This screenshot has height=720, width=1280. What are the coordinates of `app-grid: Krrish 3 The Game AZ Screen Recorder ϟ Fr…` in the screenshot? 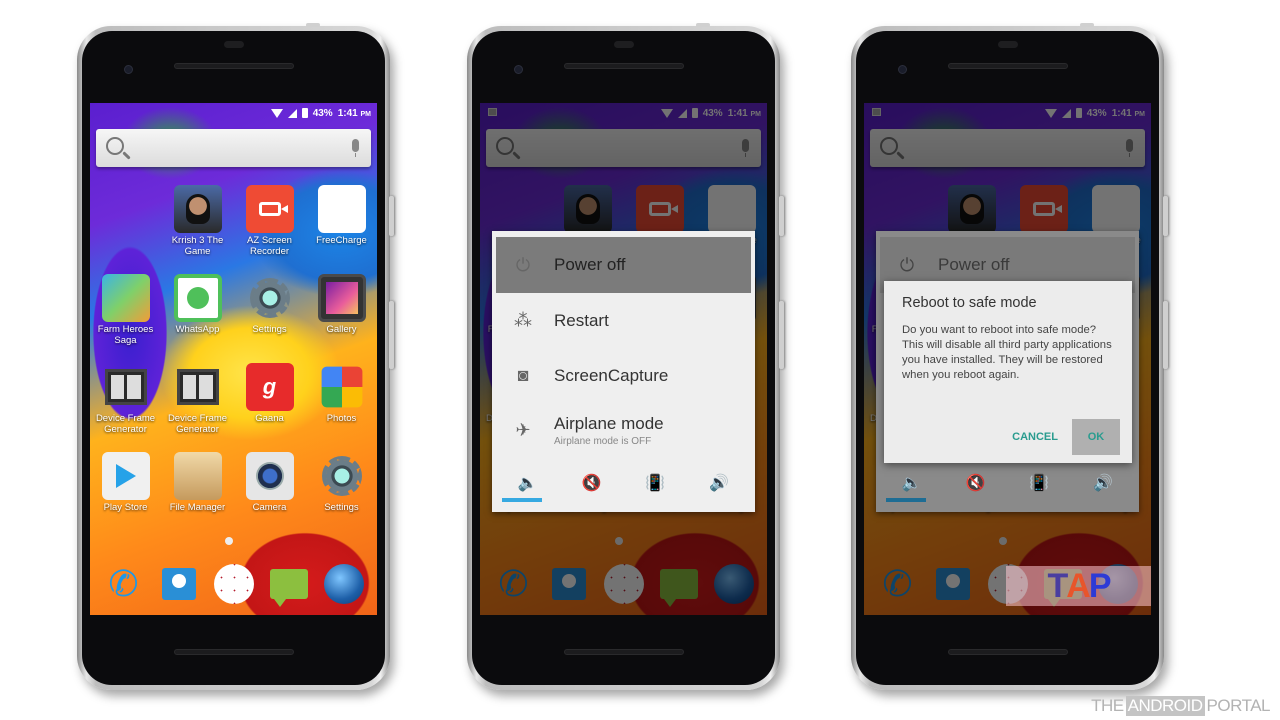 It's located at (233, 363).